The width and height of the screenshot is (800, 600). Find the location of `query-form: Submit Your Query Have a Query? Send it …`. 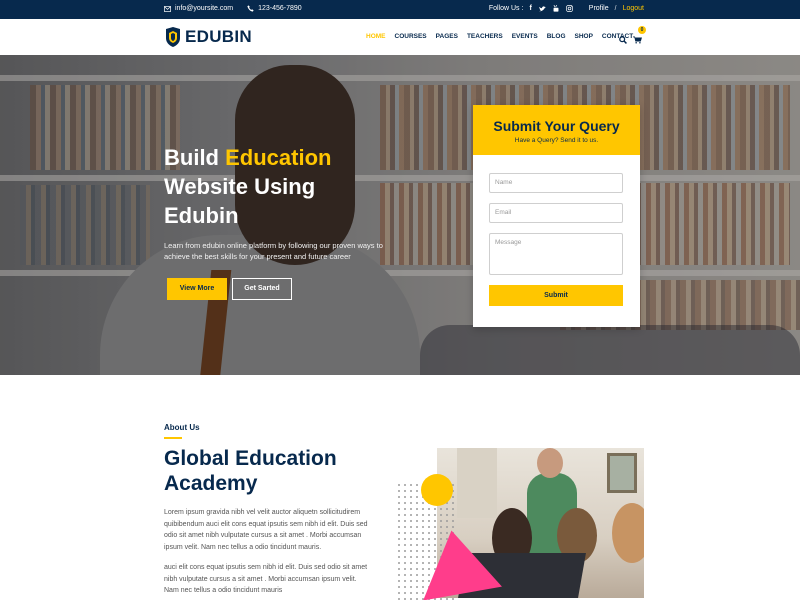

query-form: Submit Your Query Have a Query? Send it … is located at coordinates (556, 216).